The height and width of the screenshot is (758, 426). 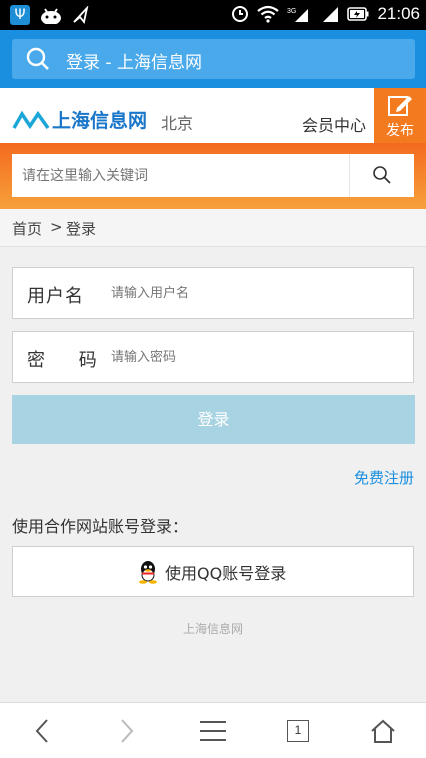 I want to click on password-input, so click(x=256, y=357).